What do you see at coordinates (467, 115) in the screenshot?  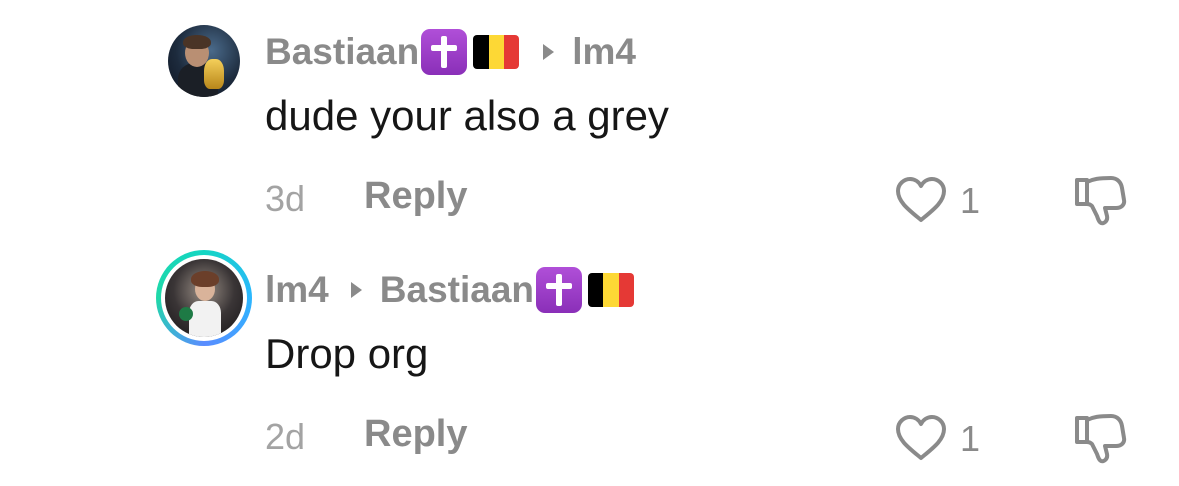 I see `comment-text: dude your also a grey` at bounding box center [467, 115].